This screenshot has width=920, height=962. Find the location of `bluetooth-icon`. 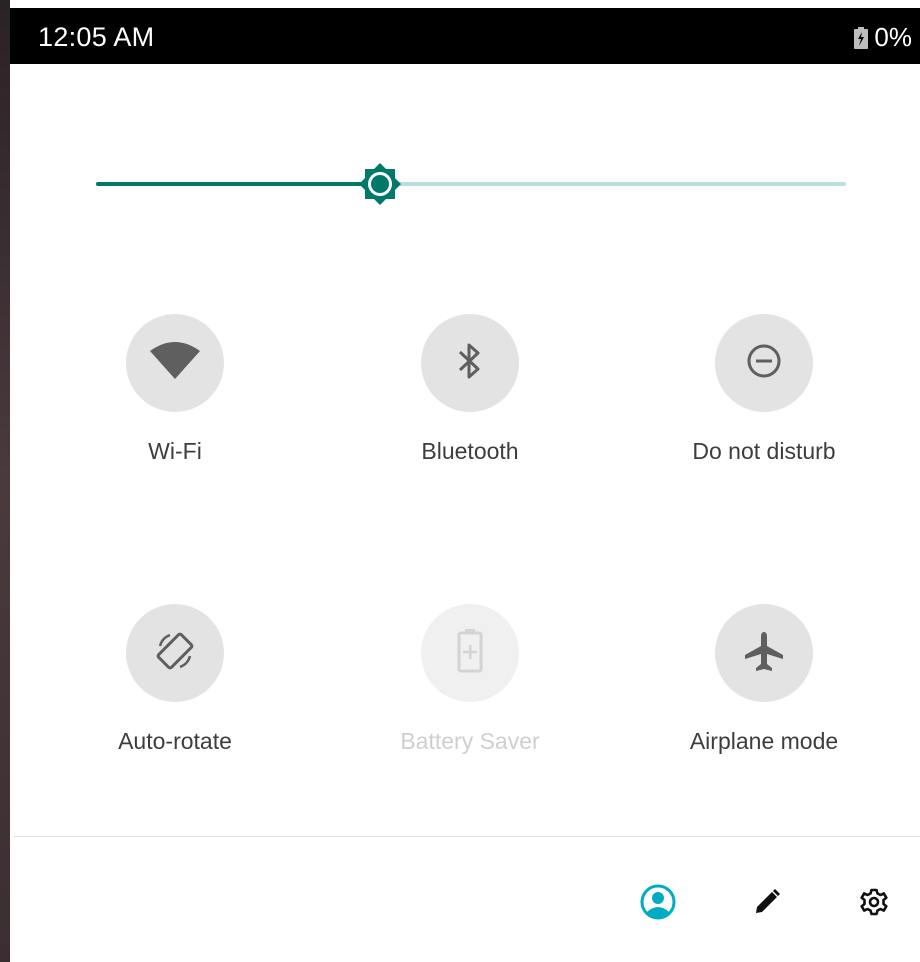

bluetooth-icon is located at coordinates (470, 363).